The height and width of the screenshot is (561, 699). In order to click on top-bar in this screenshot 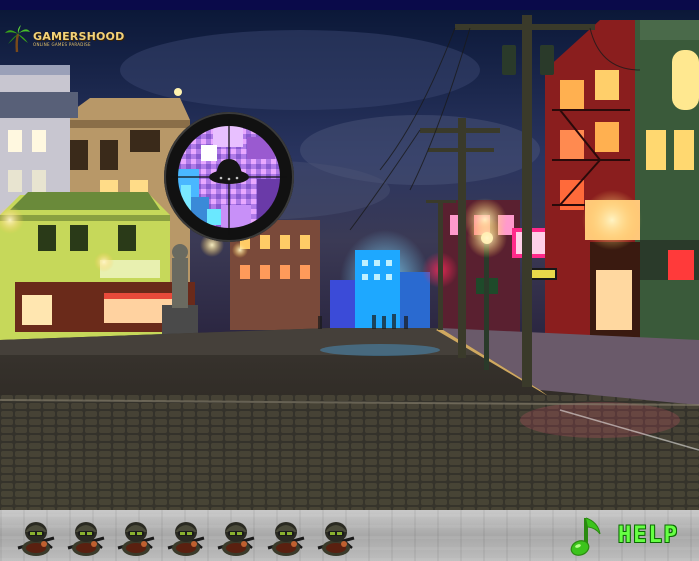, I will do `click(349, 5)`.